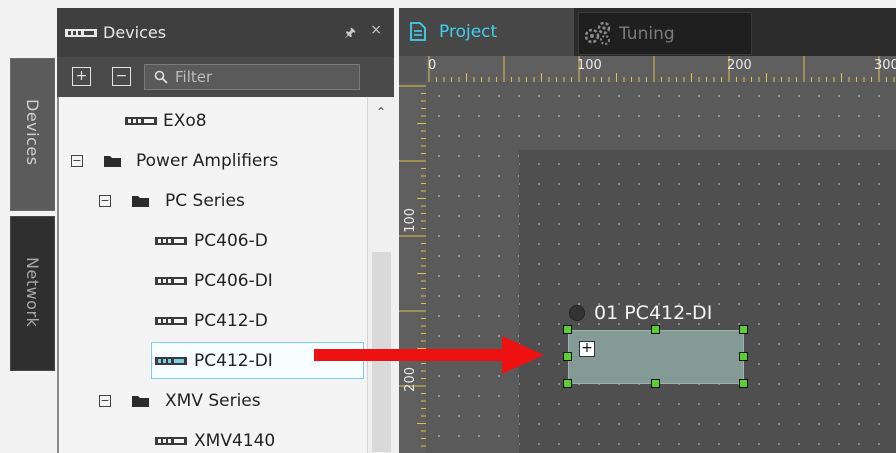 The image size is (896, 453). Describe the element at coordinates (743, 329) in the screenshot. I see `resize-handle-tr` at that location.